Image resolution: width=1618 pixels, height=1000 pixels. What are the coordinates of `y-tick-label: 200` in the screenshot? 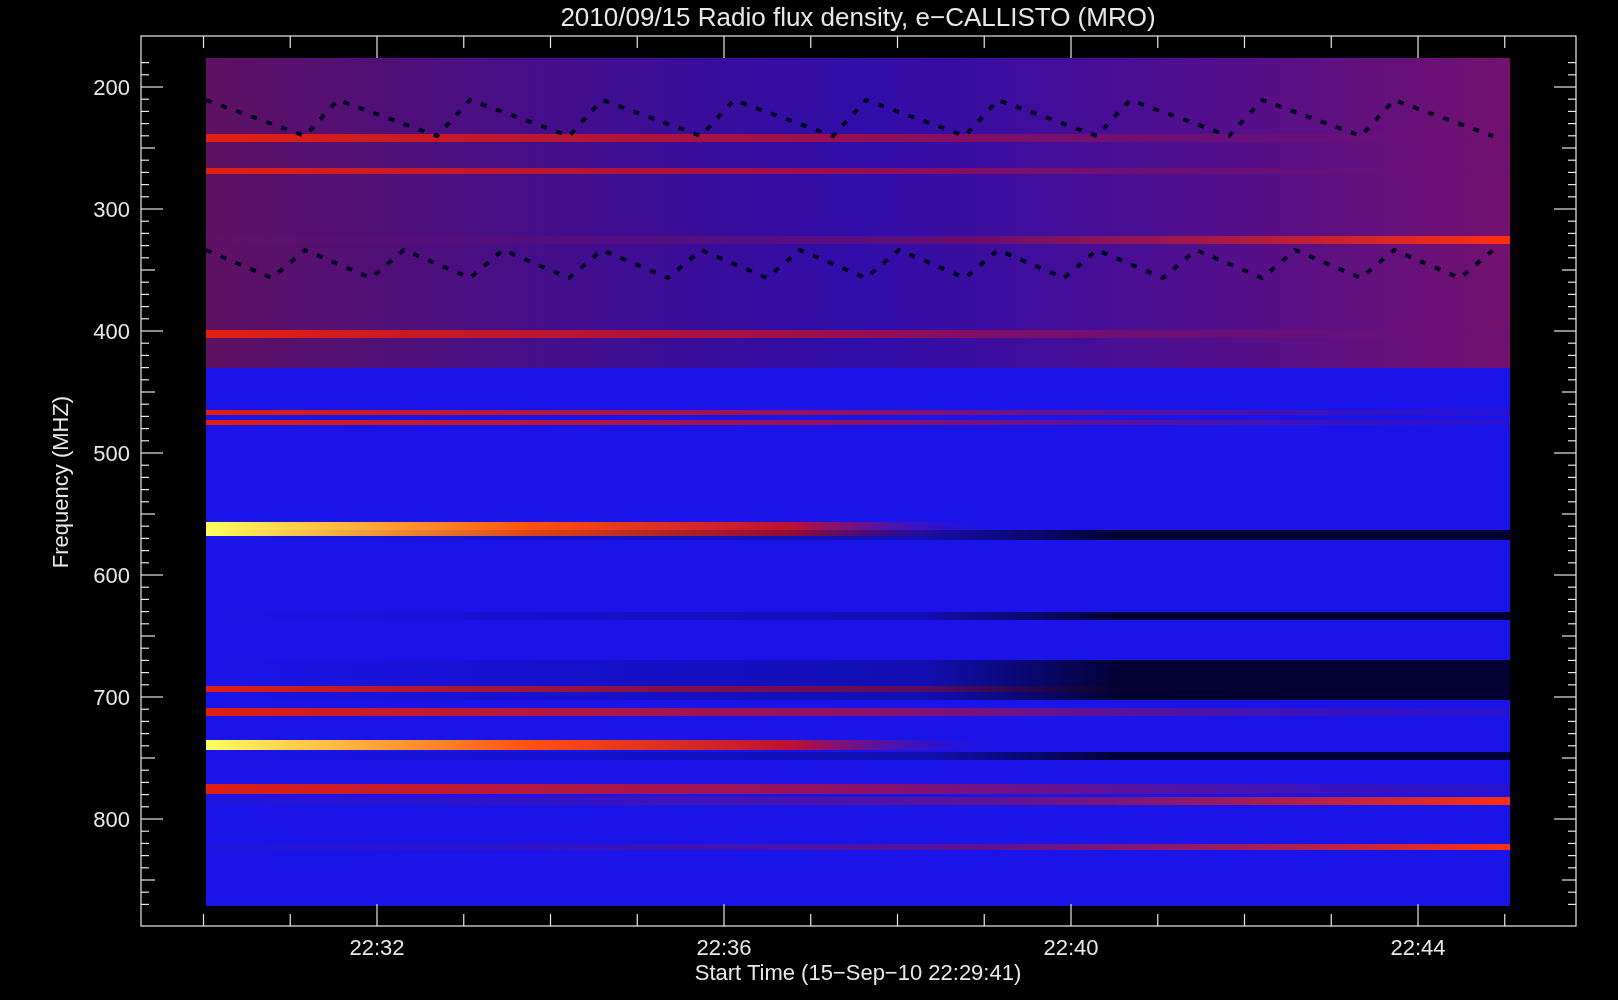 It's located at (111, 87).